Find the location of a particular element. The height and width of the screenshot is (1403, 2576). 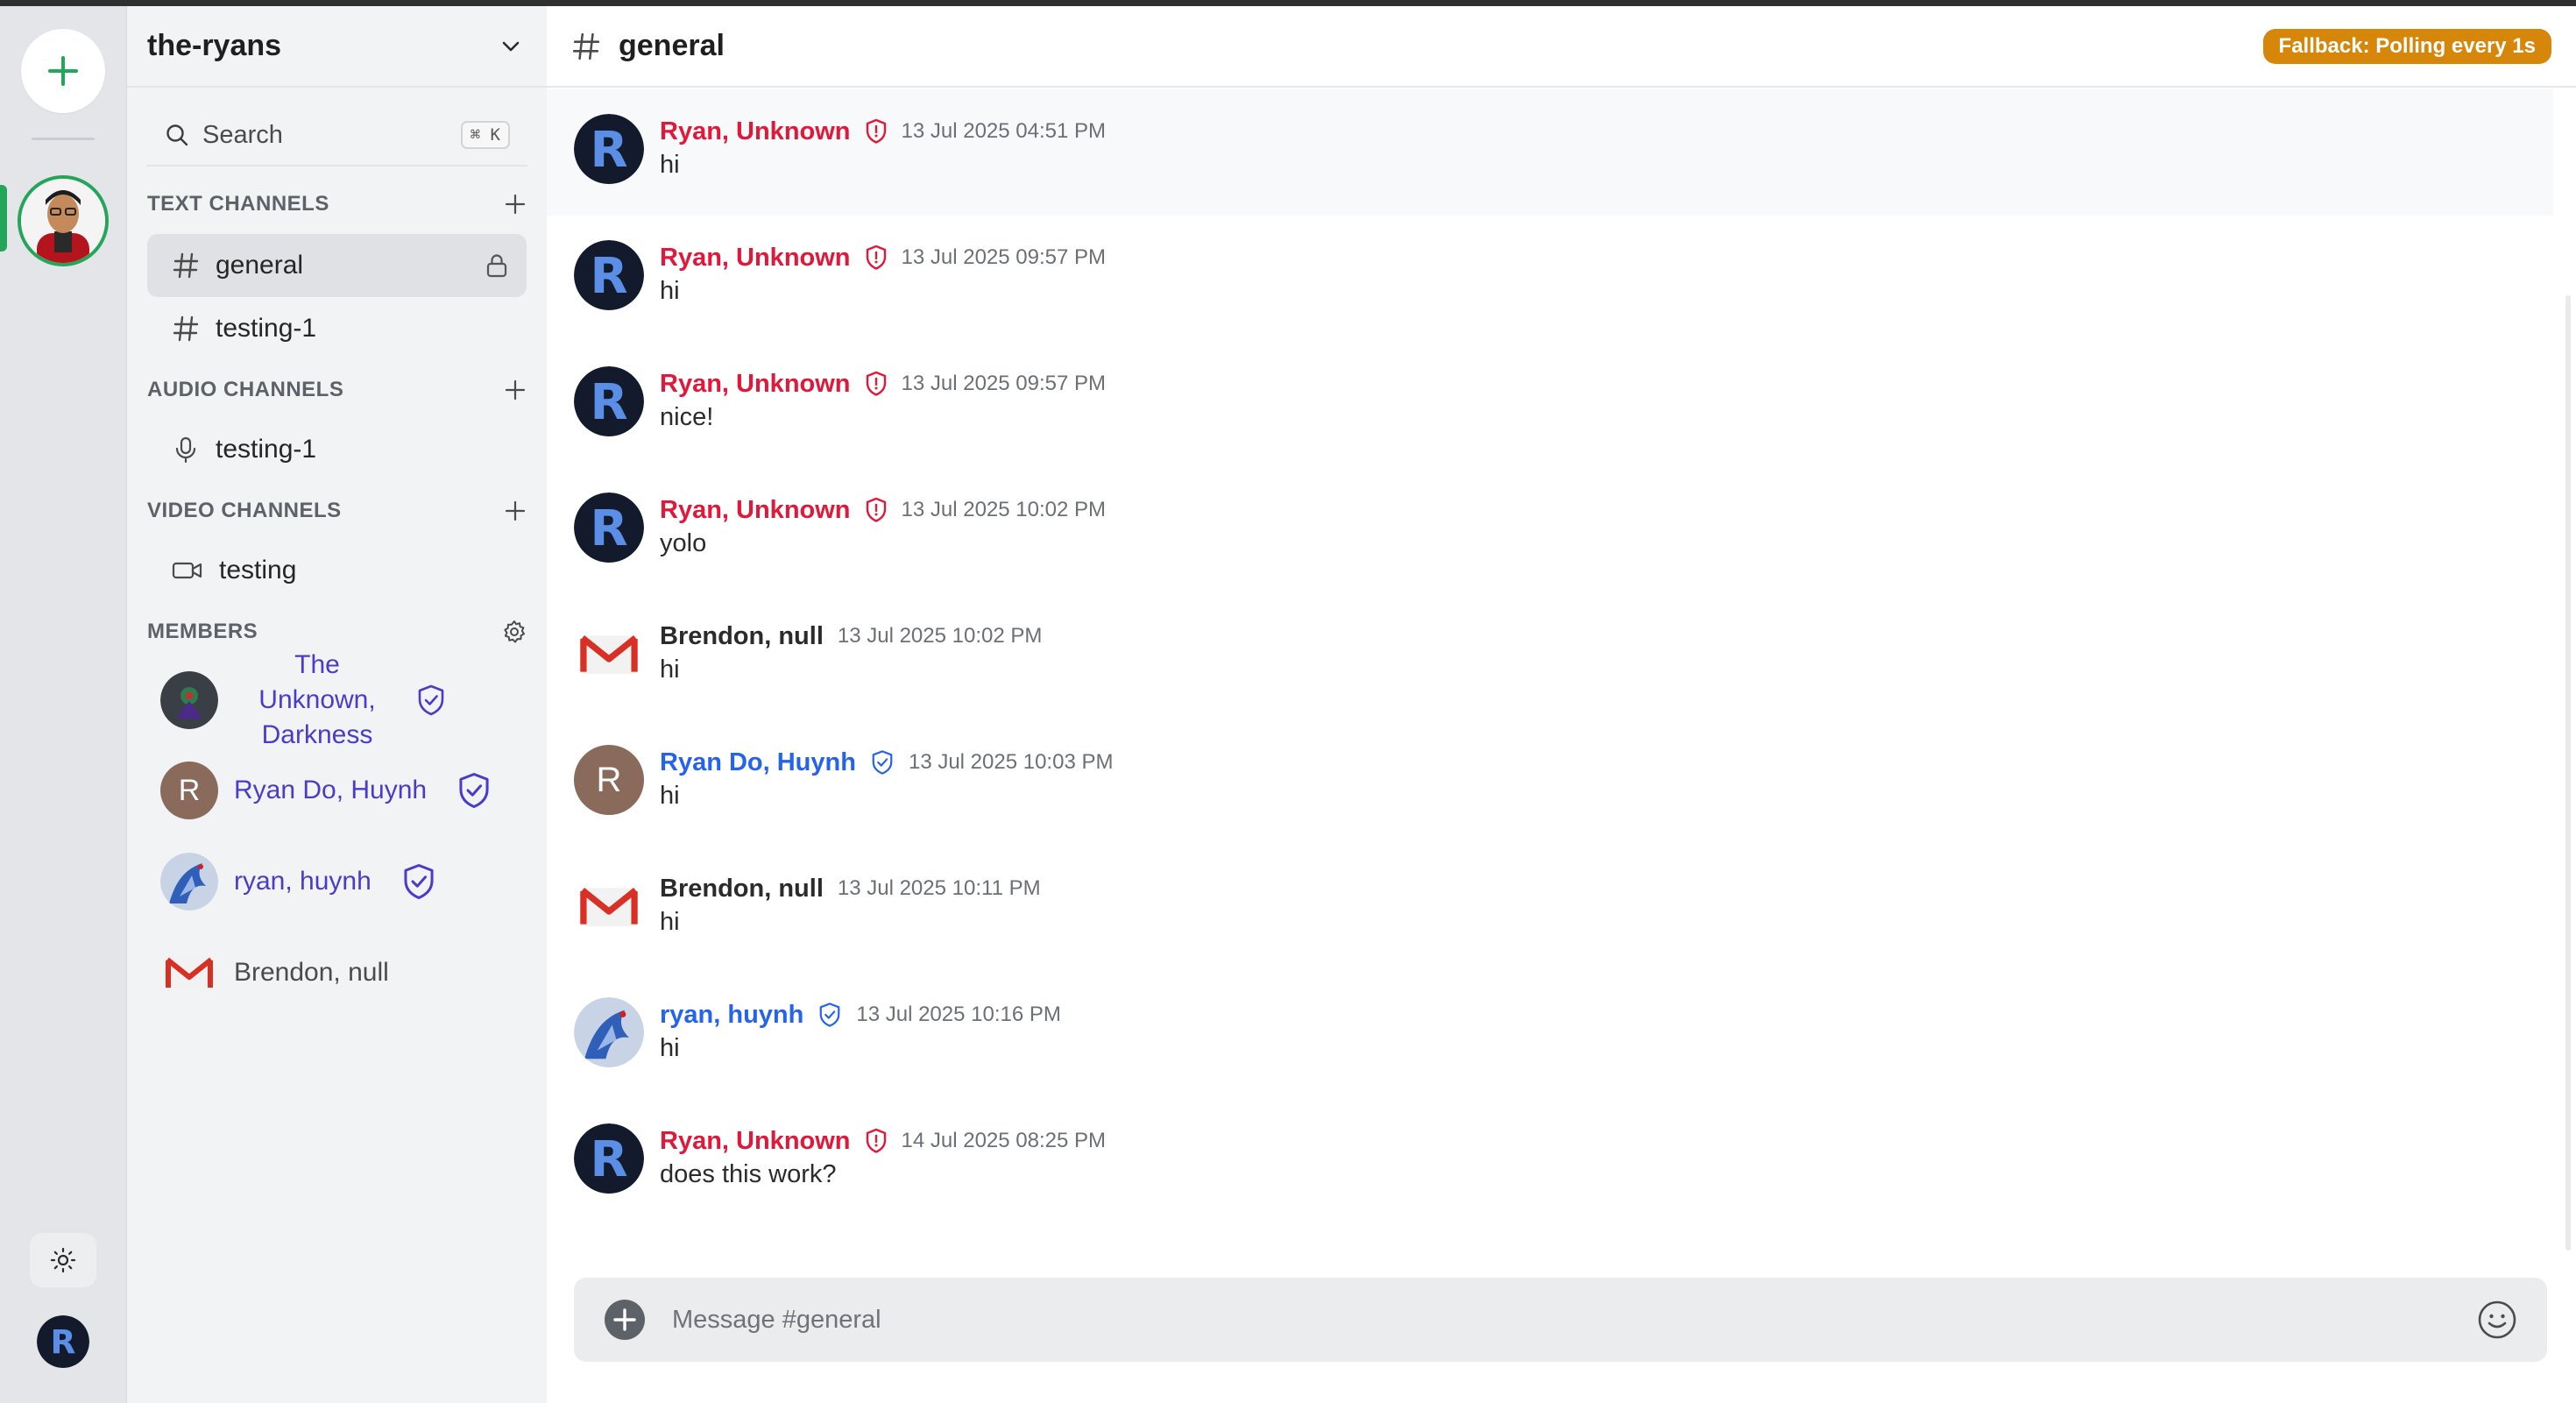

plus-icon is located at coordinates (63, 71).